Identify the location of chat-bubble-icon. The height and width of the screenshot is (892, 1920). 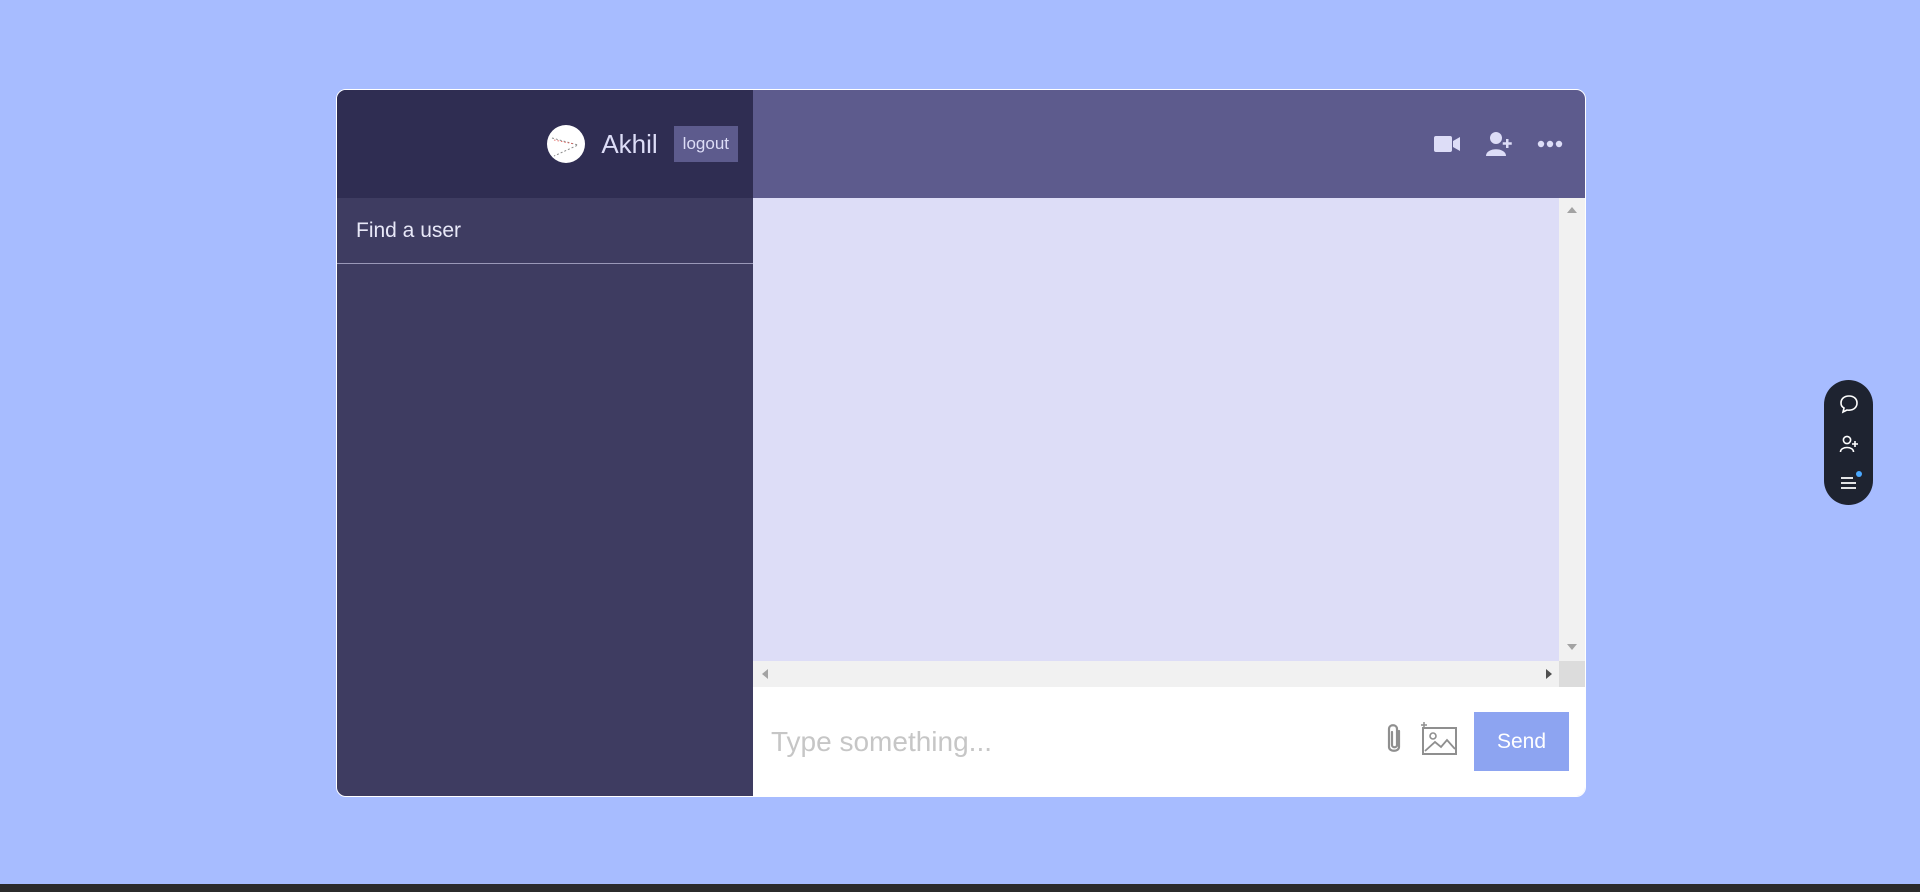
(1849, 404).